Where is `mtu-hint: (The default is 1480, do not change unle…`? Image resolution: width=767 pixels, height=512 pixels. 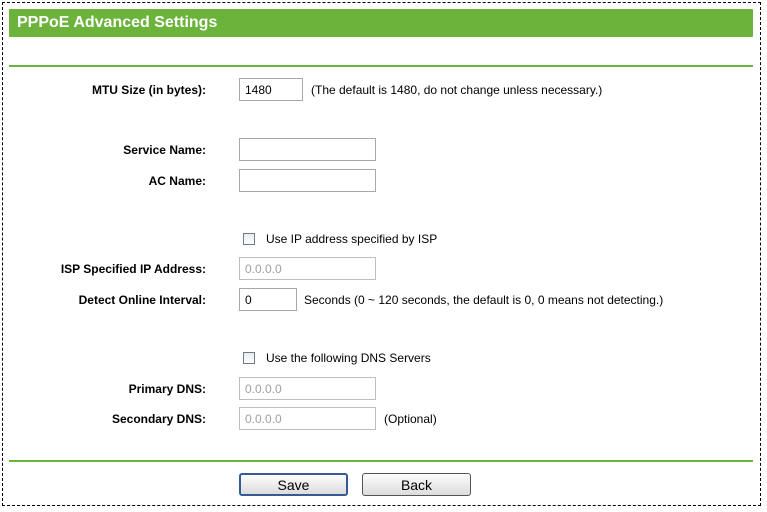
mtu-hint: (The default is 1480, do not change unle… is located at coordinates (457, 90).